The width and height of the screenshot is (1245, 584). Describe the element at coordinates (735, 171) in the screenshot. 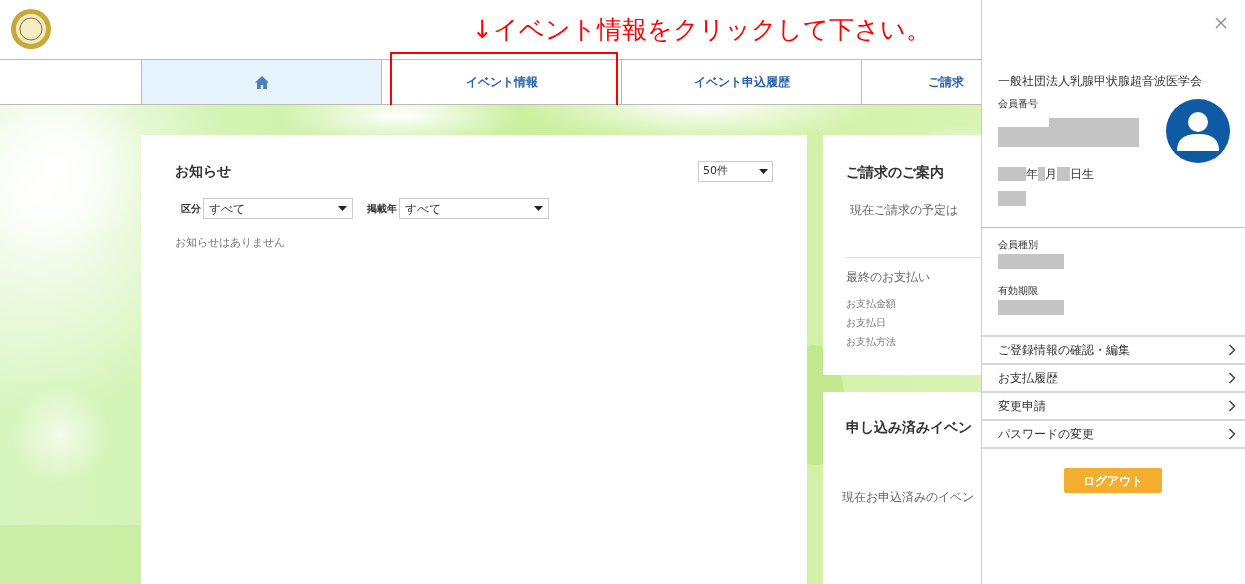

I see `per-page-select: 50件` at that location.